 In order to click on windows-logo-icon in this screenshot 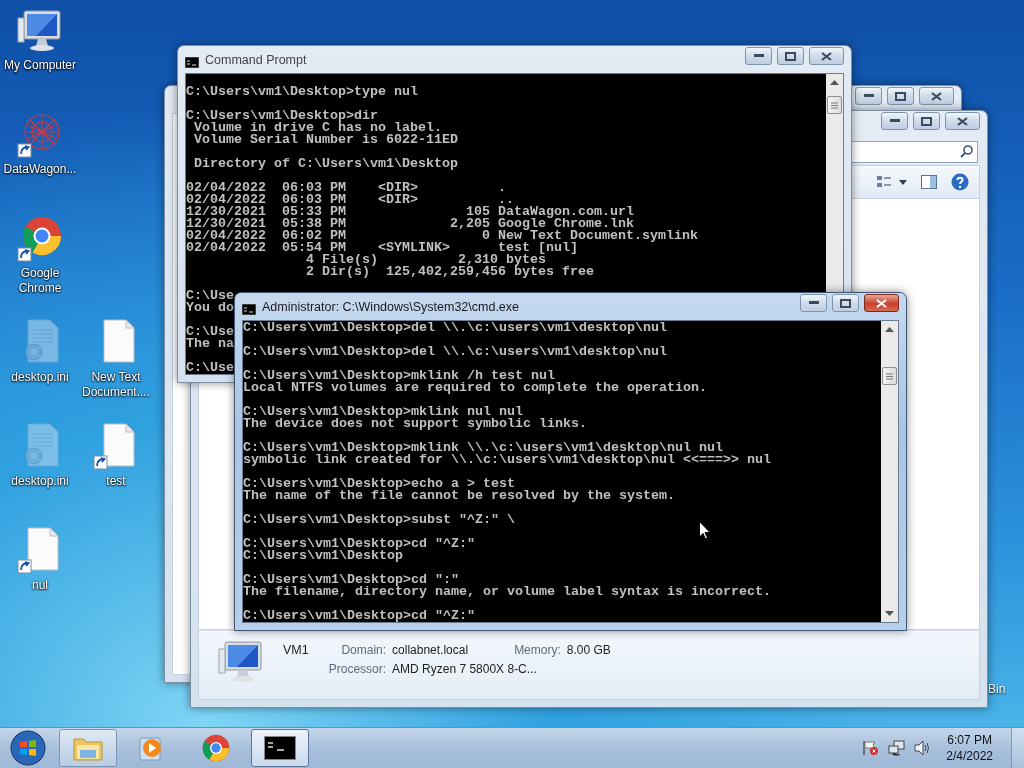, I will do `click(28, 748)`.